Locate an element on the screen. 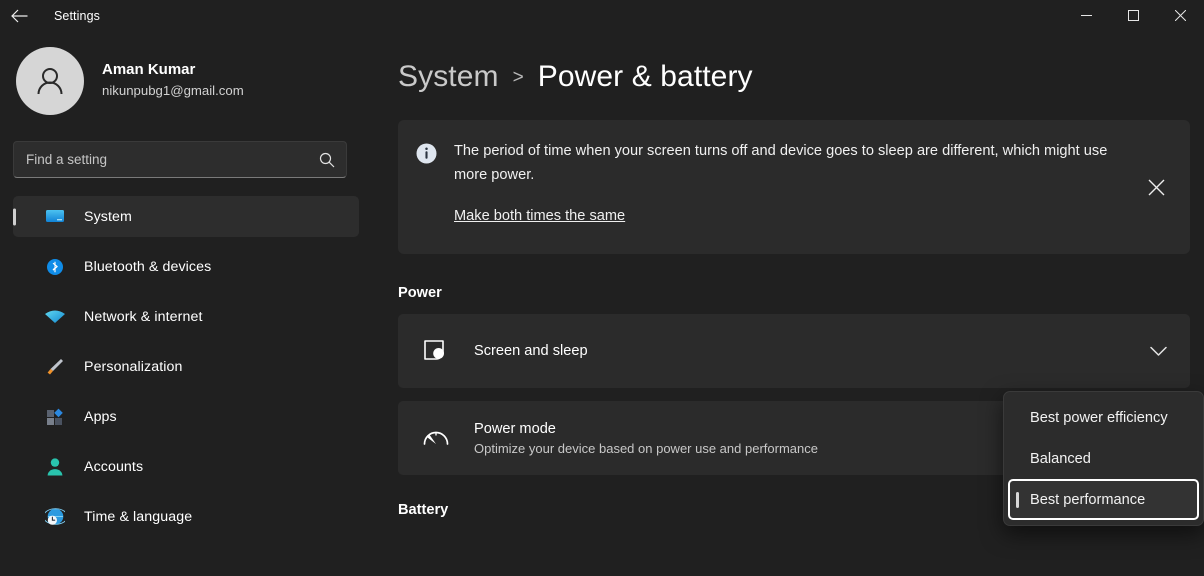 The image size is (1204, 576). sidebar-item-bluetooth-devices: Bluetooth & devices is located at coordinates (186, 266).